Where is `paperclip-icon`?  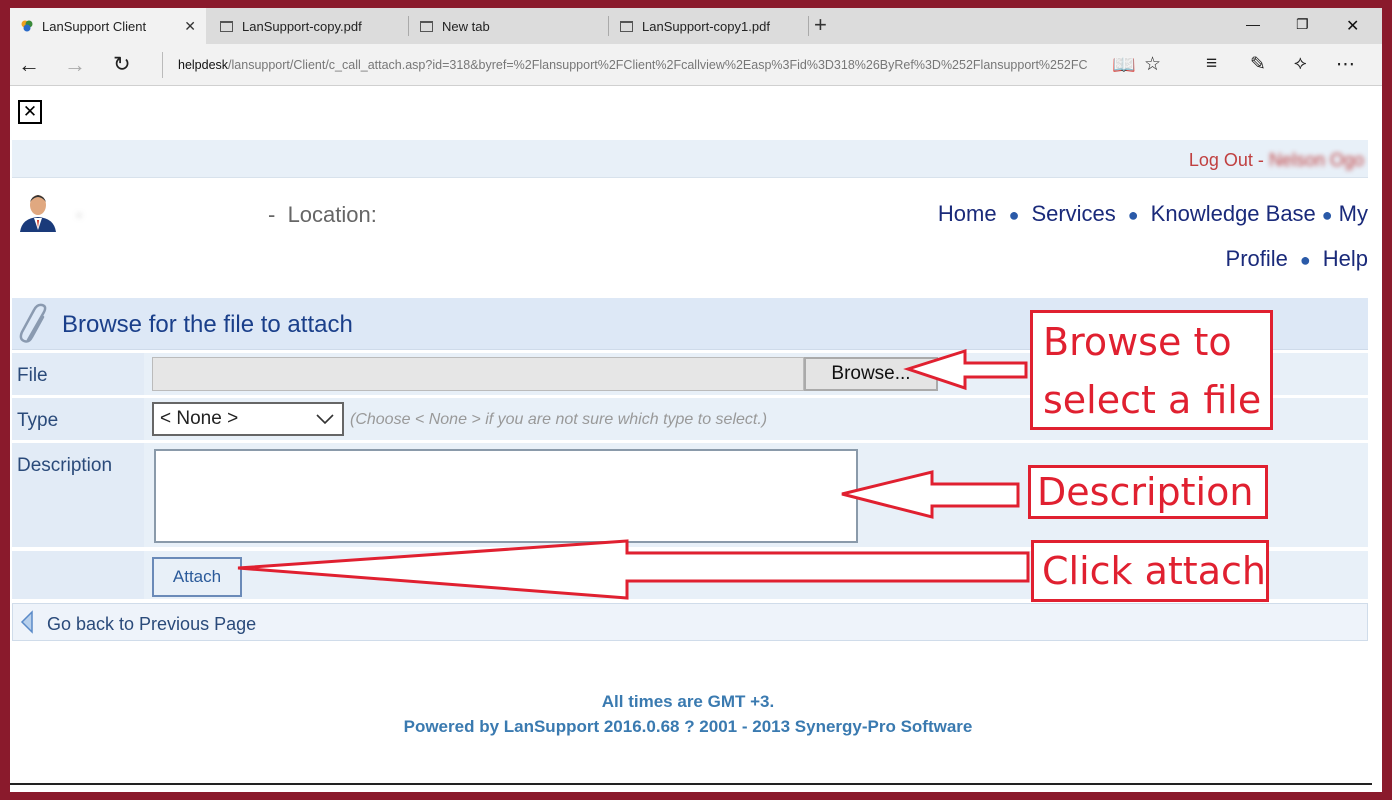
paperclip-icon is located at coordinates (33, 323).